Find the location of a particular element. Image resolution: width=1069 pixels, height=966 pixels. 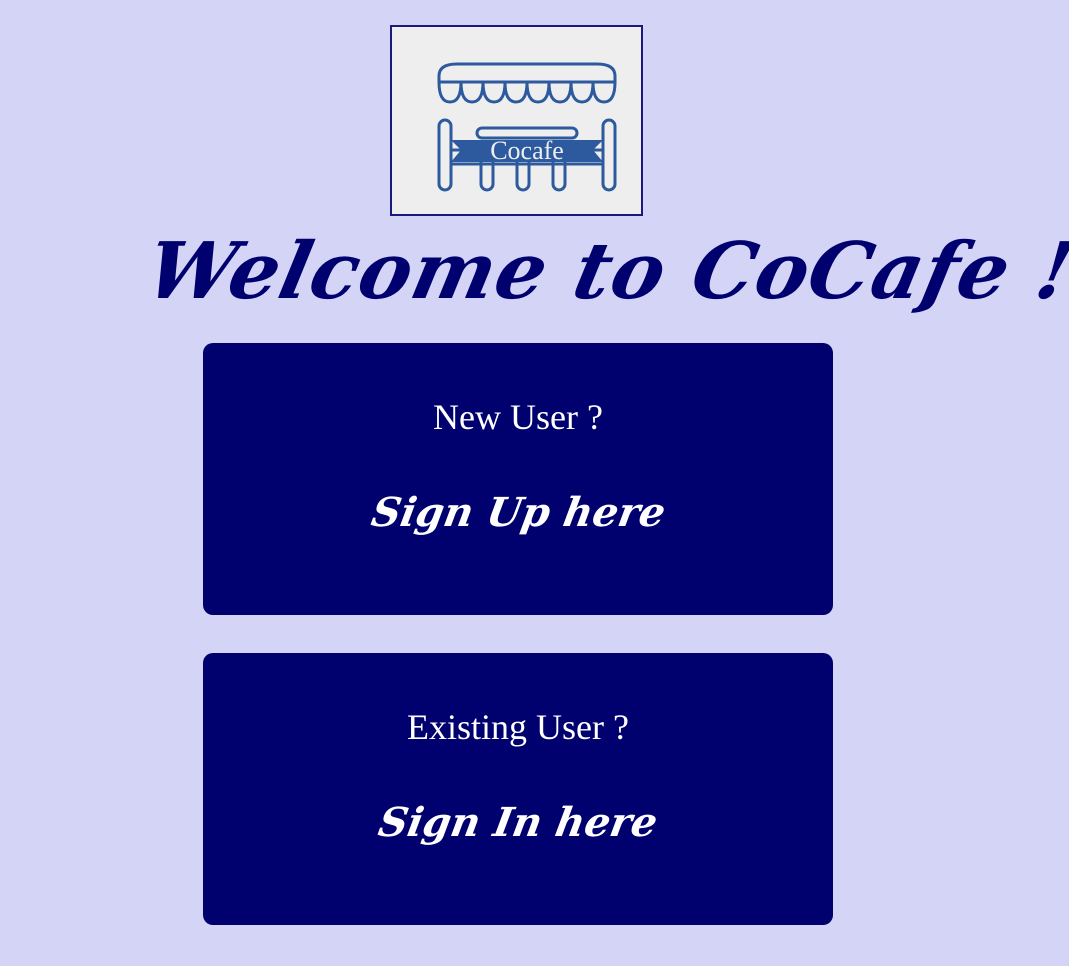

logo-text: Cocafe is located at coordinates (527, 150).